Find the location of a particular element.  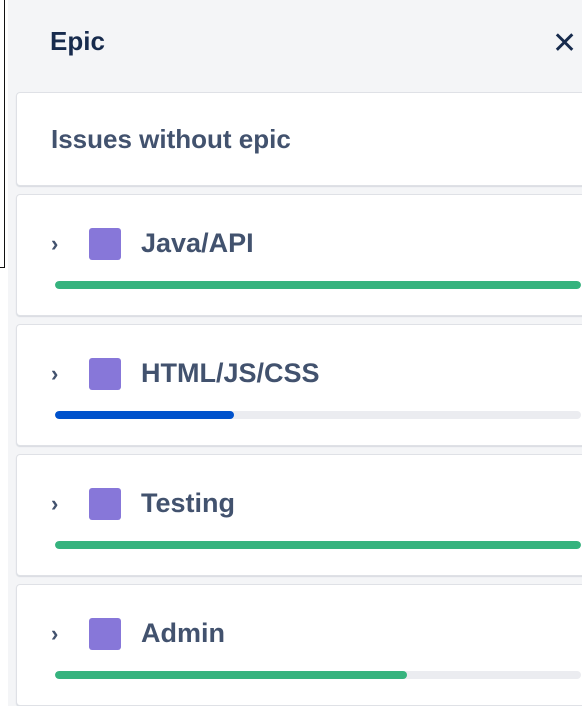

left-divider is located at coordinates (2, 134).